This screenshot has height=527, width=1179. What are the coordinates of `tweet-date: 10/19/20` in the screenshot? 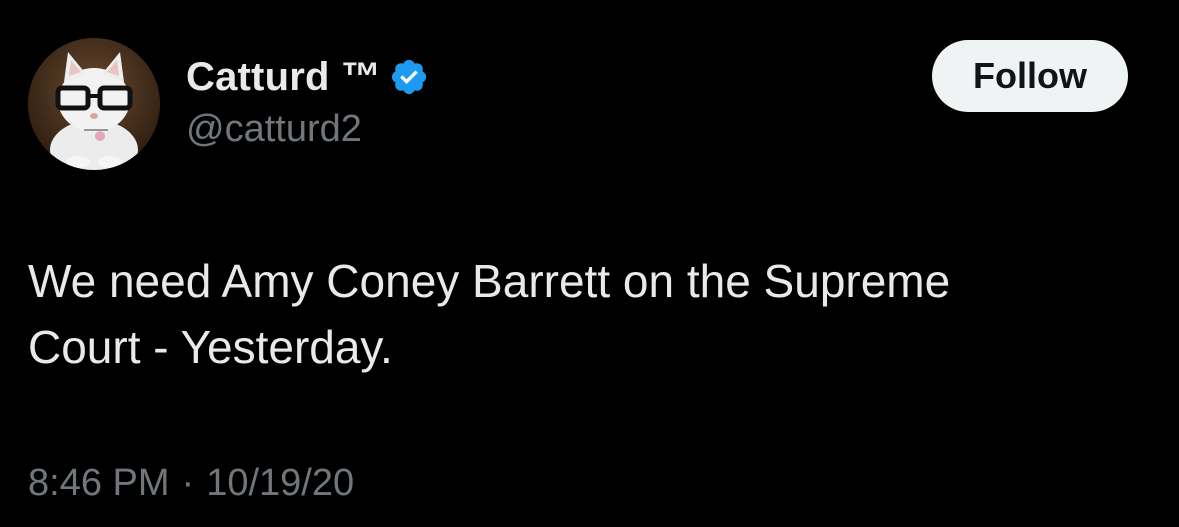 It's located at (280, 483).